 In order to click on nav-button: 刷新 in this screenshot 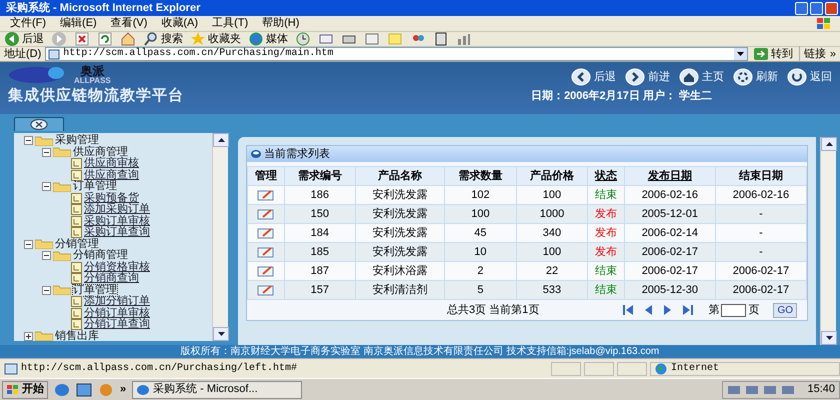, I will do `click(755, 77)`.